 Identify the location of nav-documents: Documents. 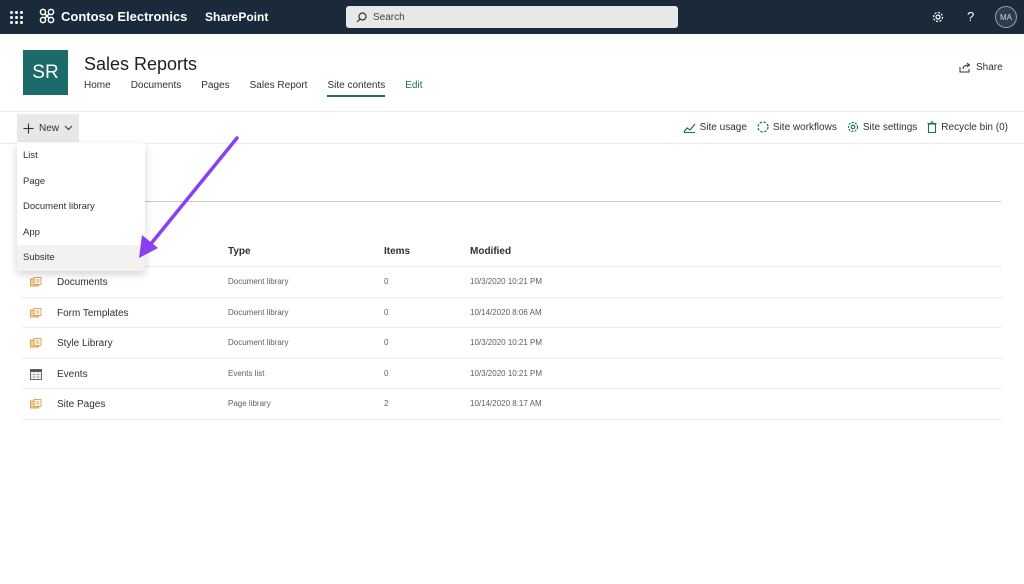
(156, 88).